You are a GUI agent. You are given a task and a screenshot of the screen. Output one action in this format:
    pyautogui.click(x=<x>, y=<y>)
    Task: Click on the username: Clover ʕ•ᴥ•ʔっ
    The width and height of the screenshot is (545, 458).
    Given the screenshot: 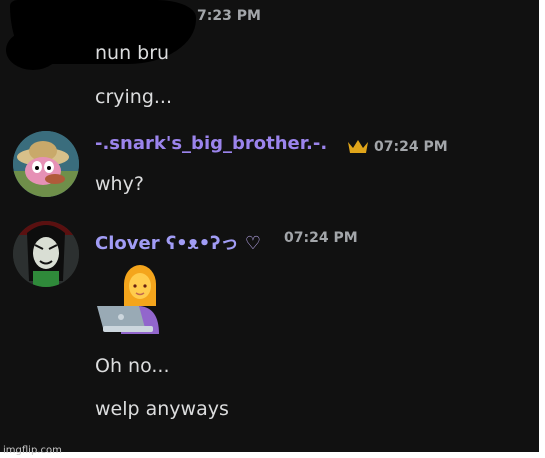 What is the action you would take?
    pyautogui.click(x=167, y=243)
    